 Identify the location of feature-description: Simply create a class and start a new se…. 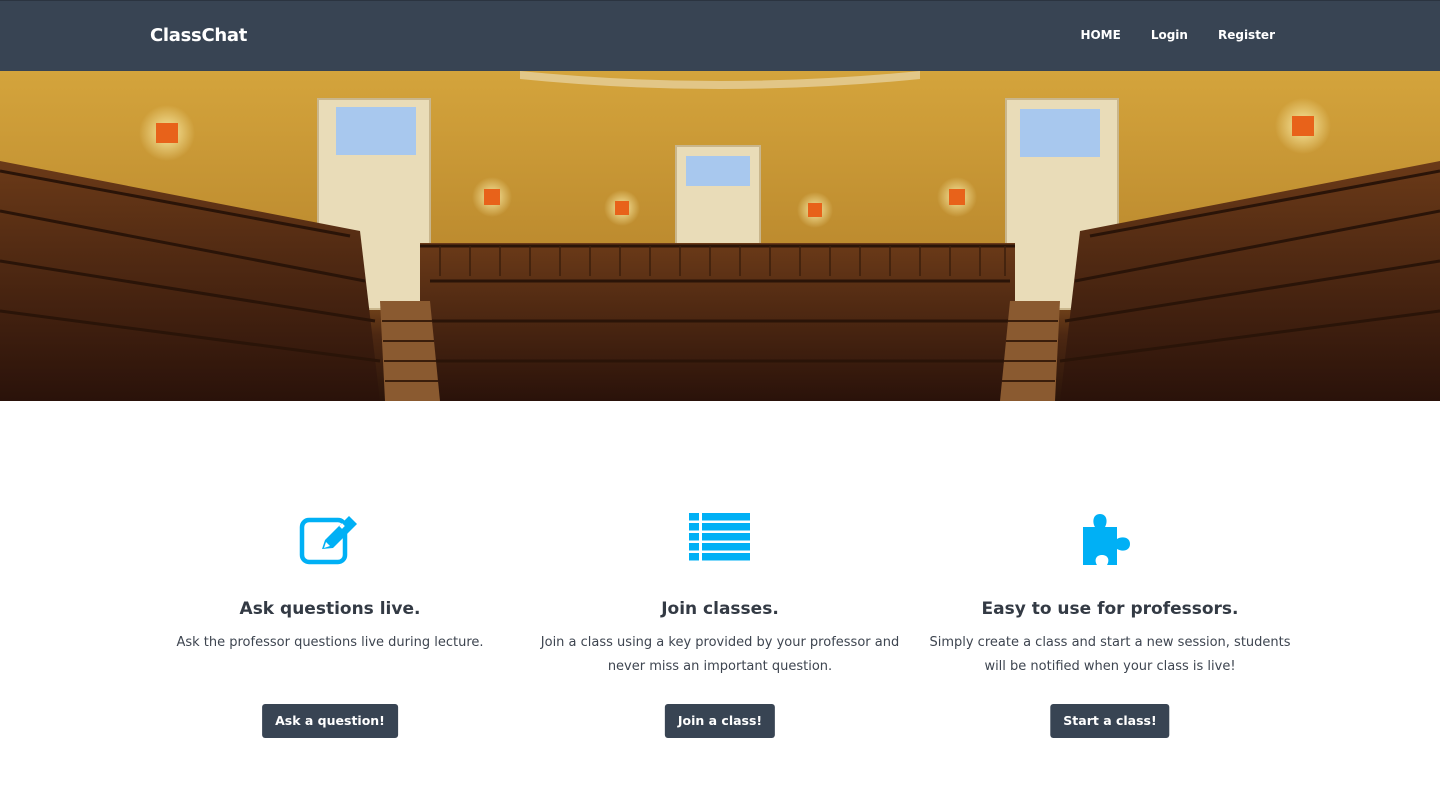
(1110, 654).